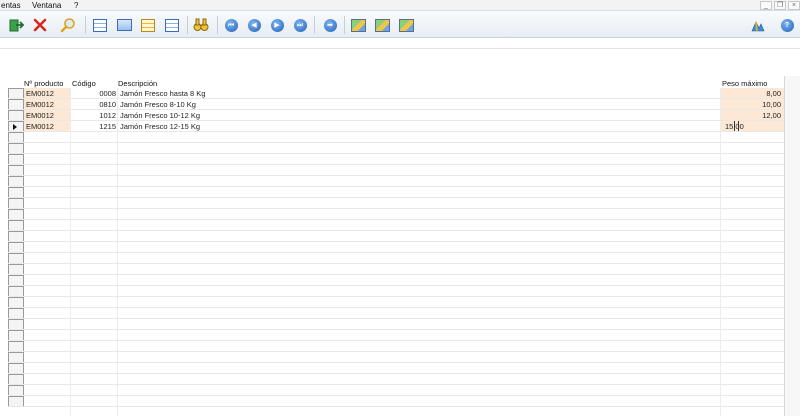  What do you see at coordinates (254, 25) in the screenshot?
I see `previous-record-icon: ◀` at bounding box center [254, 25].